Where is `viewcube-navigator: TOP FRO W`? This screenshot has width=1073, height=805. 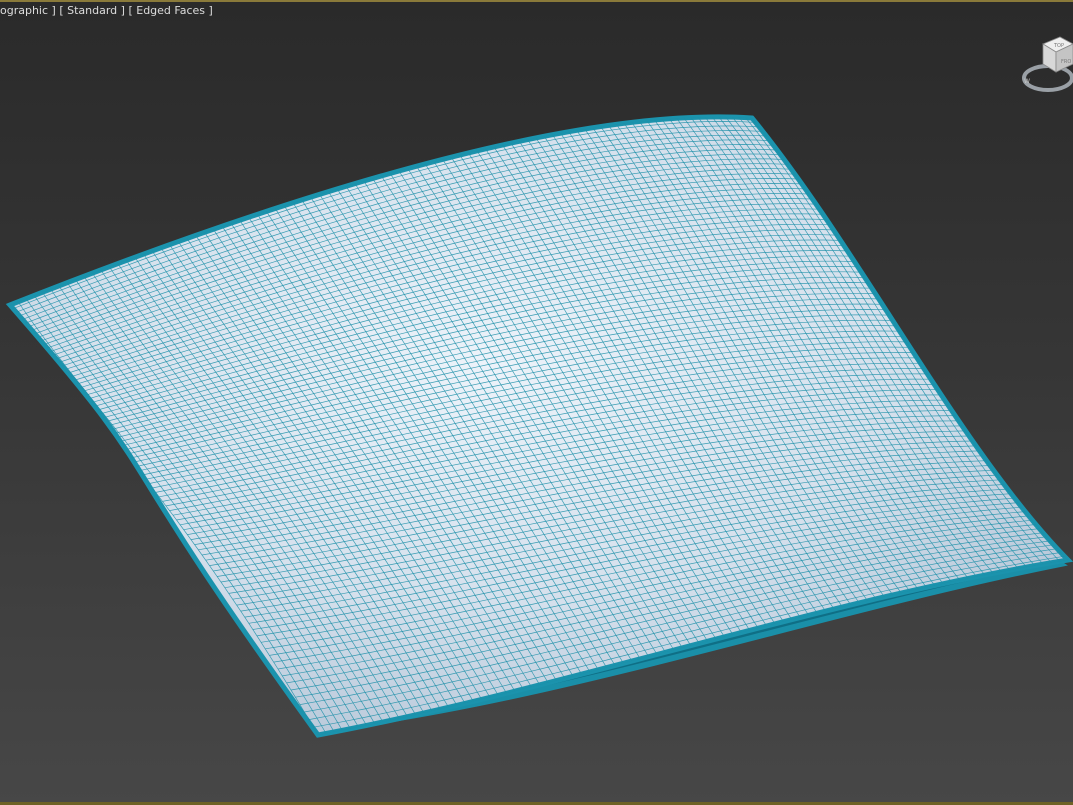
viewcube-navigator: TOP FRO W is located at coordinates (1045, 65).